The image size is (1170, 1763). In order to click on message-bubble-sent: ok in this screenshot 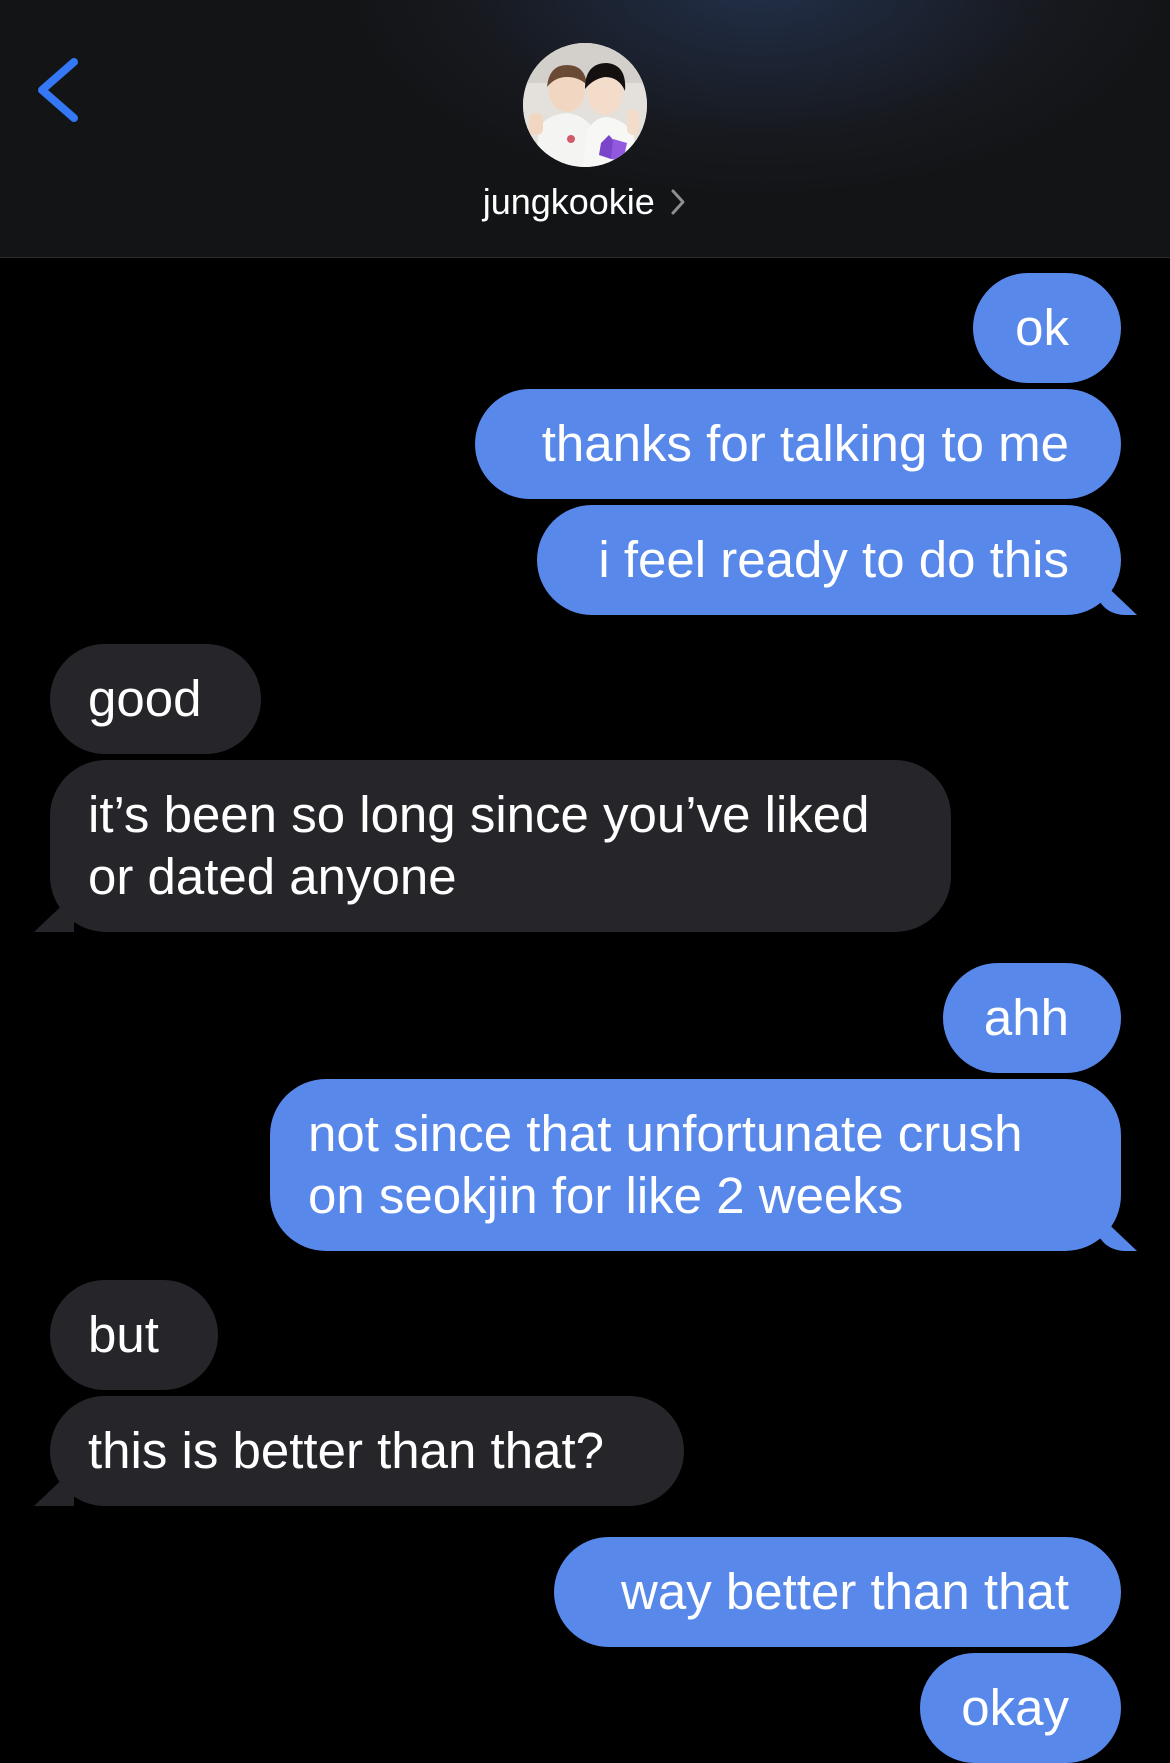, I will do `click(1047, 328)`.